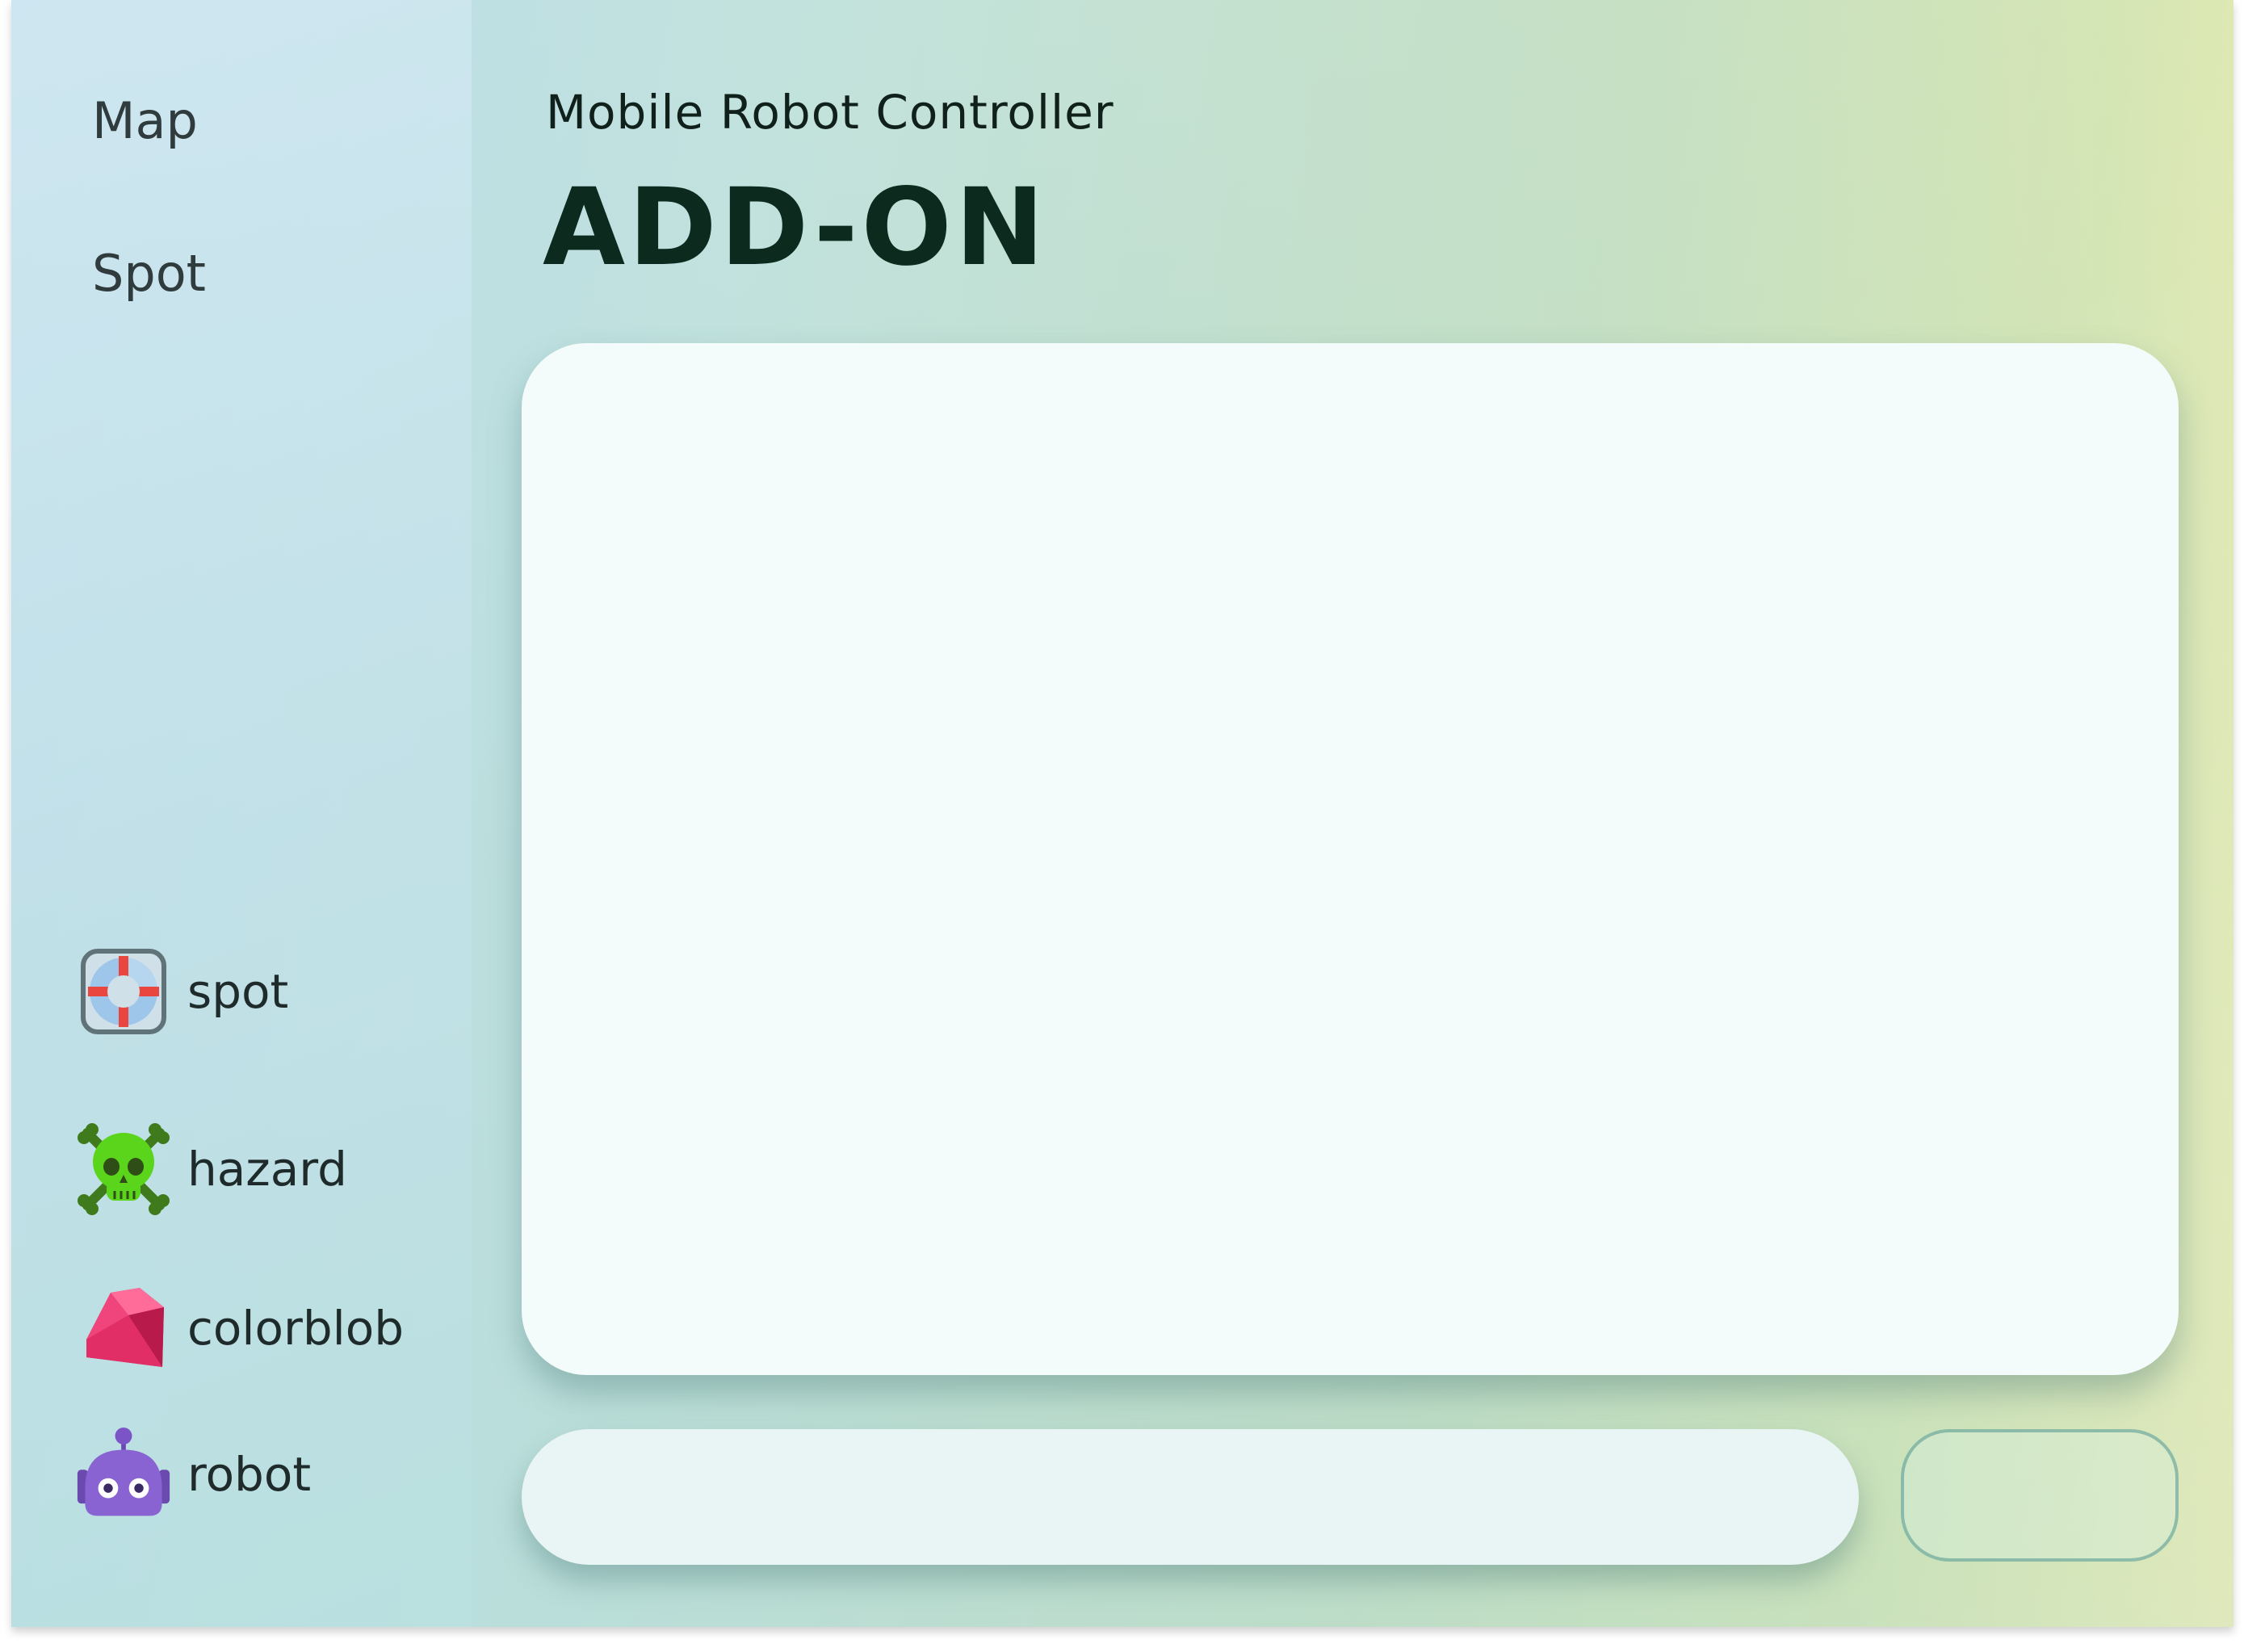 This screenshot has height=1652, width=2244. Describe the element at coordinates (145, 120) in the screenshot. I see `nav-item-map: Map` at that location.